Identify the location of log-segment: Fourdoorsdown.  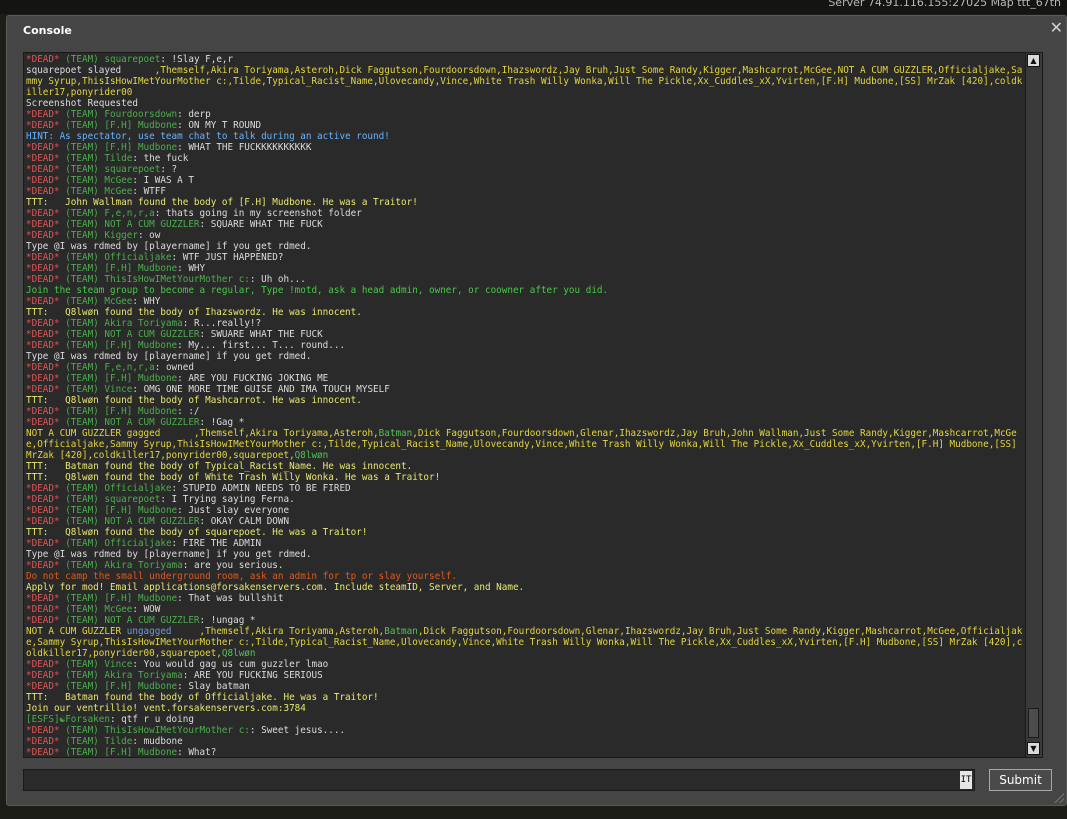
(141, 114).